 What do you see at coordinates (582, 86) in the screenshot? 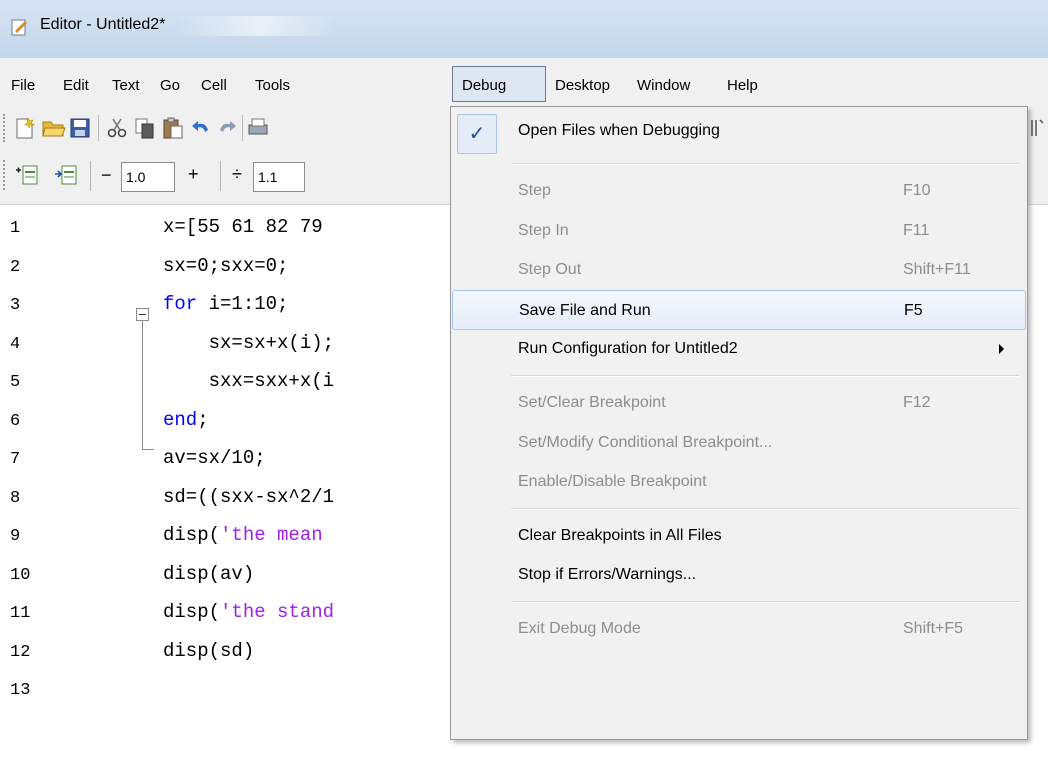
I see `menu-desktop: Desktop` at bounding box center [582, 86].